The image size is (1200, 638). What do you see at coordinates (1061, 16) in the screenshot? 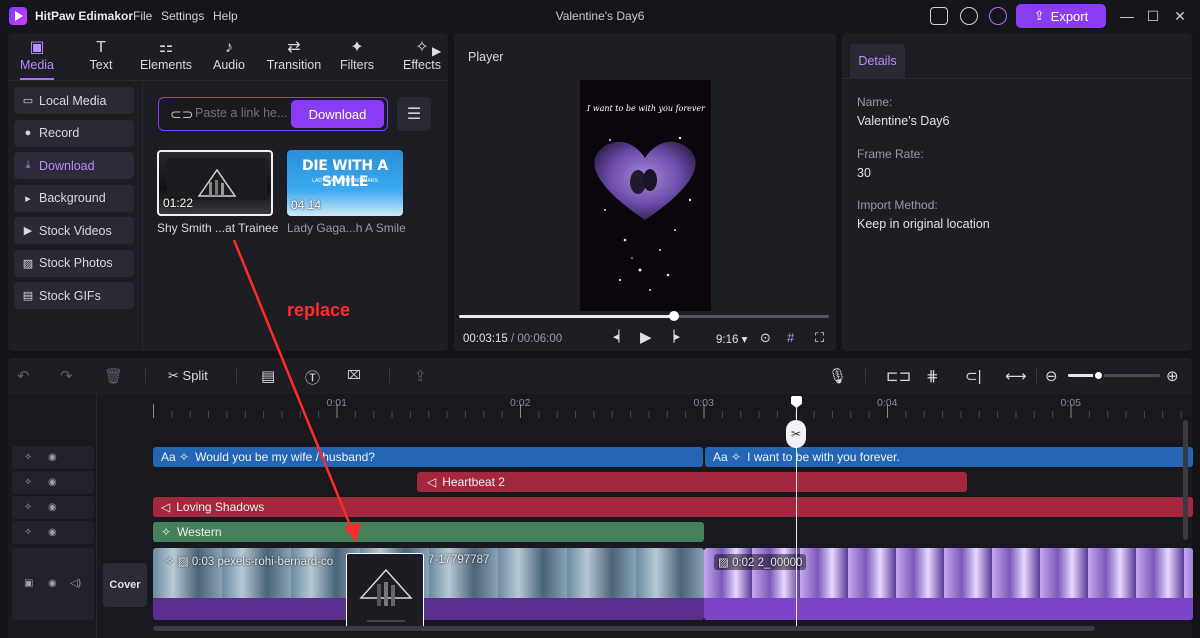
I see `export-button: ⇪ Export` at bounding box center [1061, 16].